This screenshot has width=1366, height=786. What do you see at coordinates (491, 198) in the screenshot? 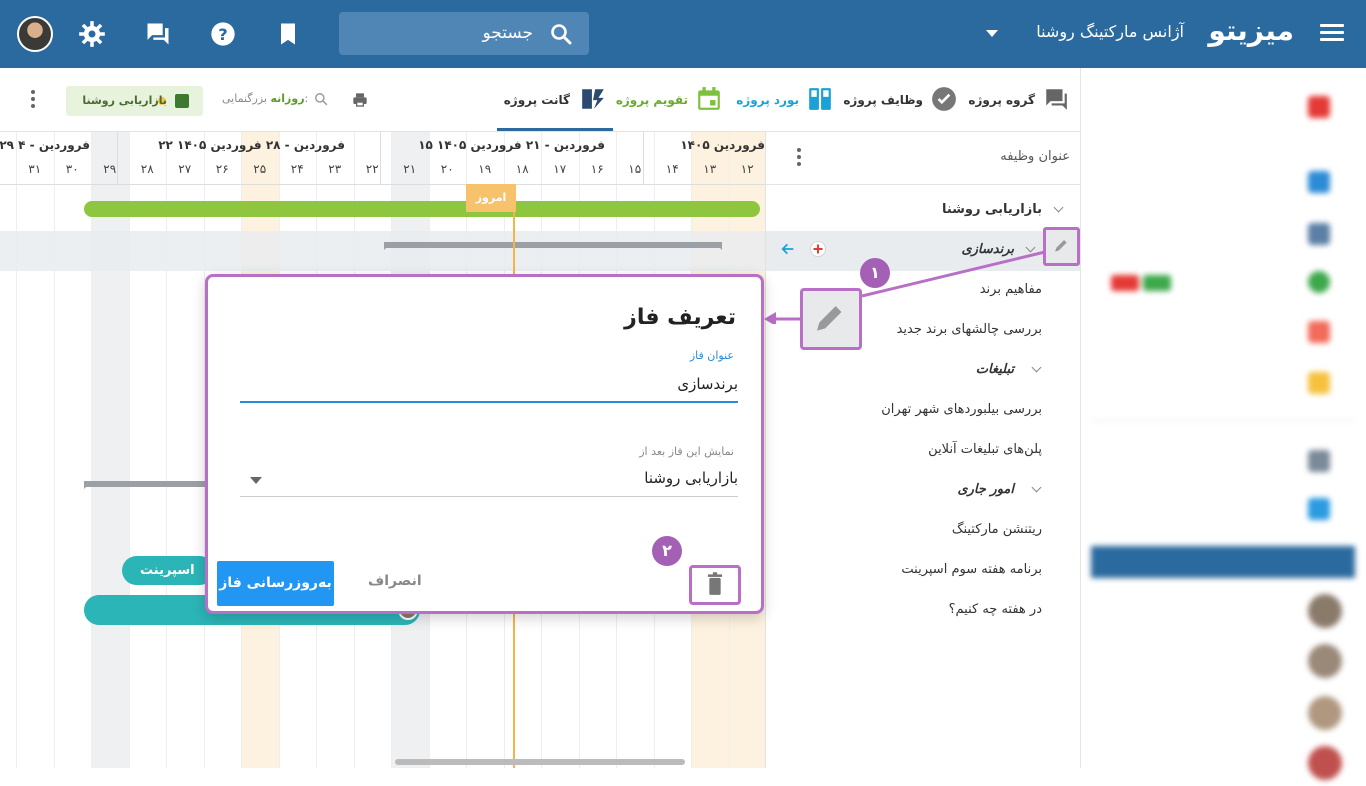
I see `today-marker: امروز` at bounding box center [491, 198].